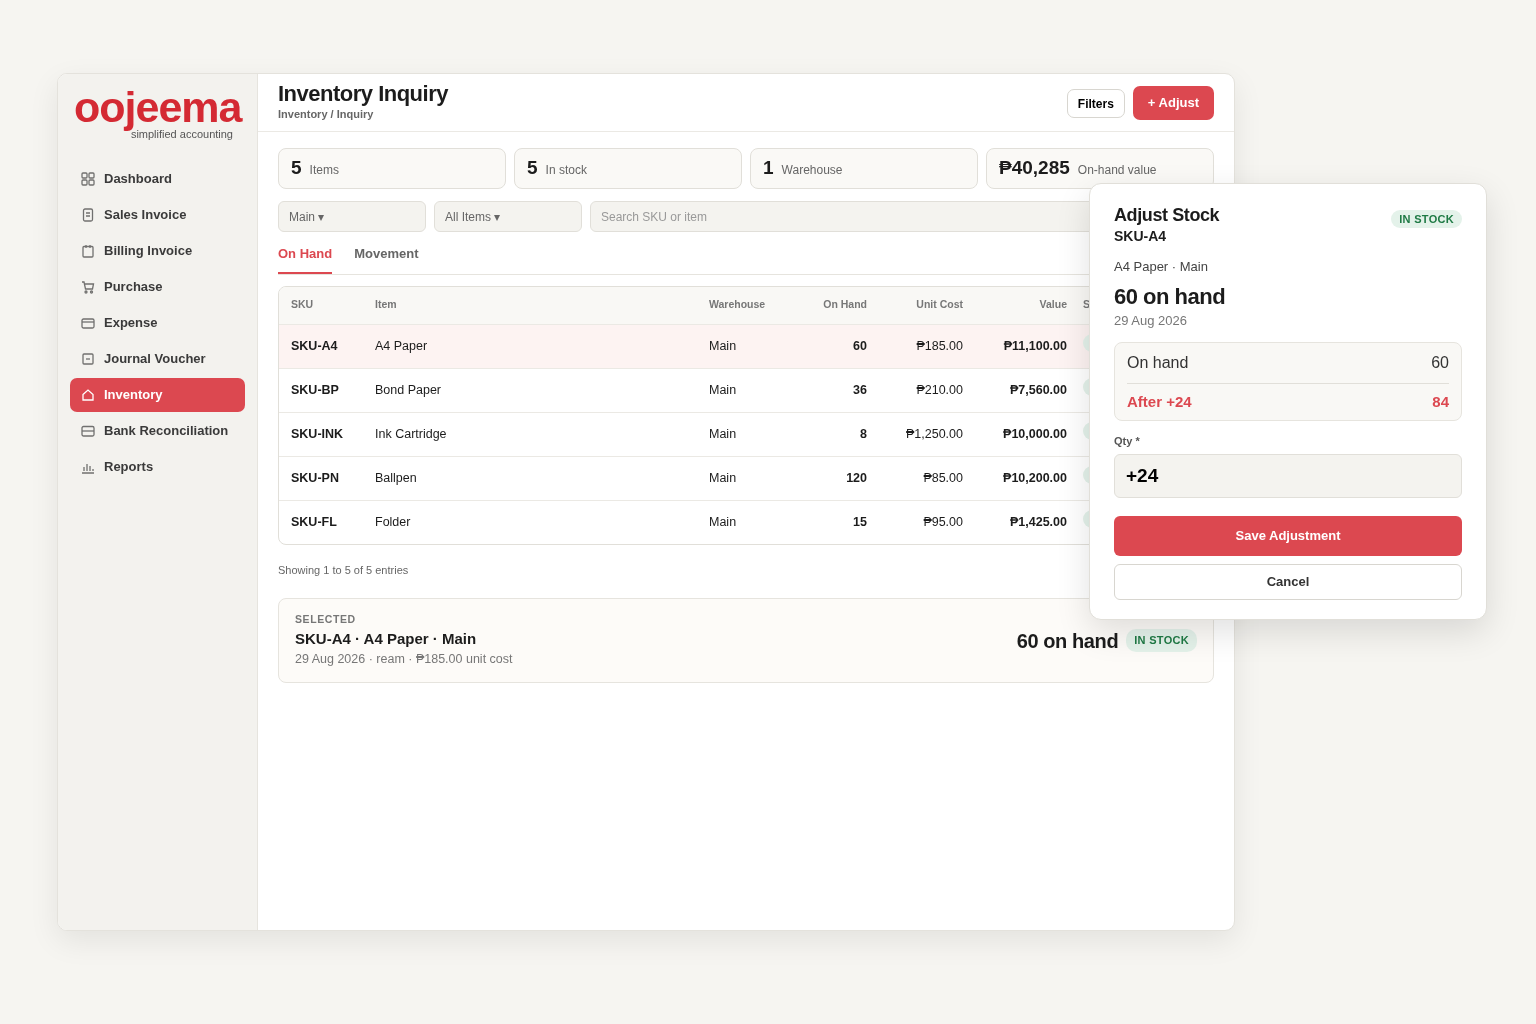 The height and width of the screenshot is (1024, 1536). Describe the element at coordinates (181, 134) in the screenshot. I see `logo-tagline: simplified accounting` at that location.